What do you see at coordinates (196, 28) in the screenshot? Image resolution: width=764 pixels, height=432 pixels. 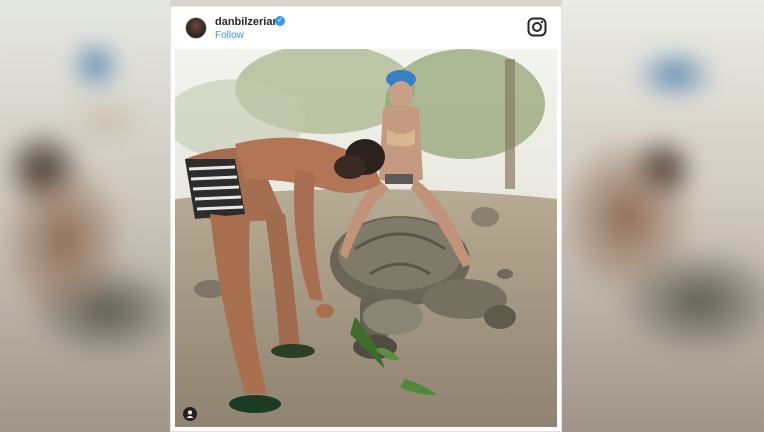 I see `profile-avatar` at bounding box center [196, 28].